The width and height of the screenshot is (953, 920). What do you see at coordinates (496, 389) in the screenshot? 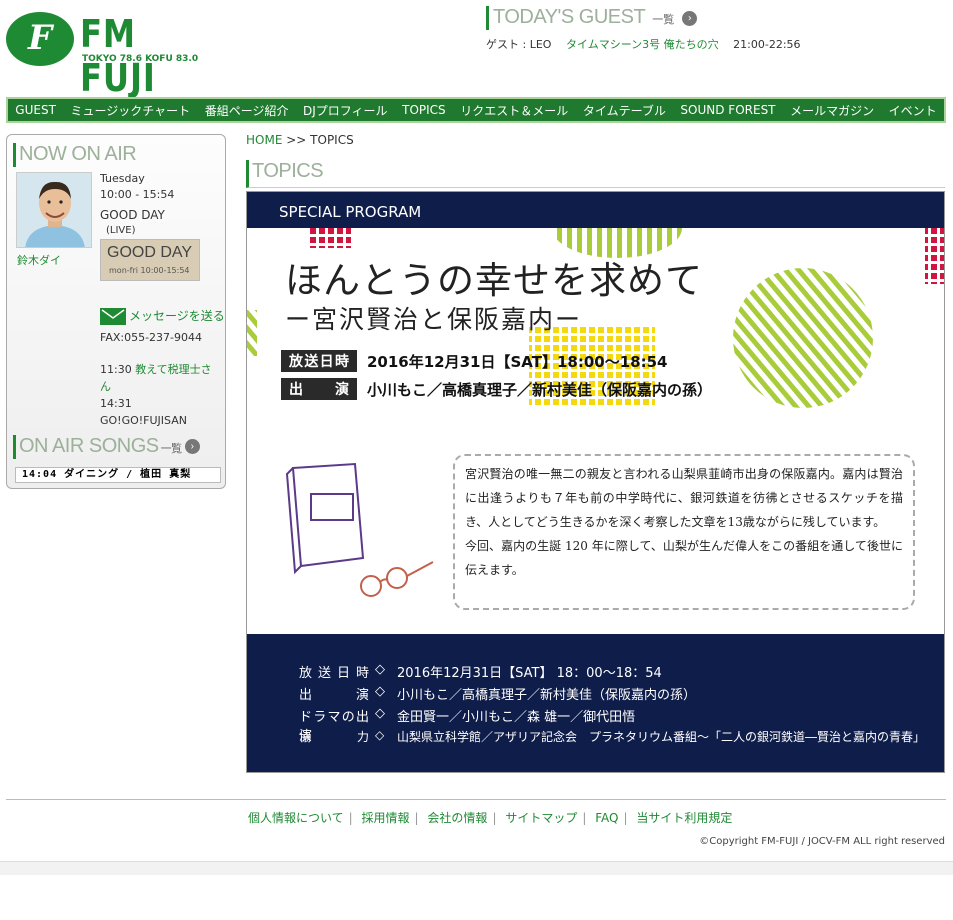
I see `cast-row: 出演 小川もこ／高橋真理子／新村美佳（保阪嘉内の孫）` at bounding box center [496, 389].